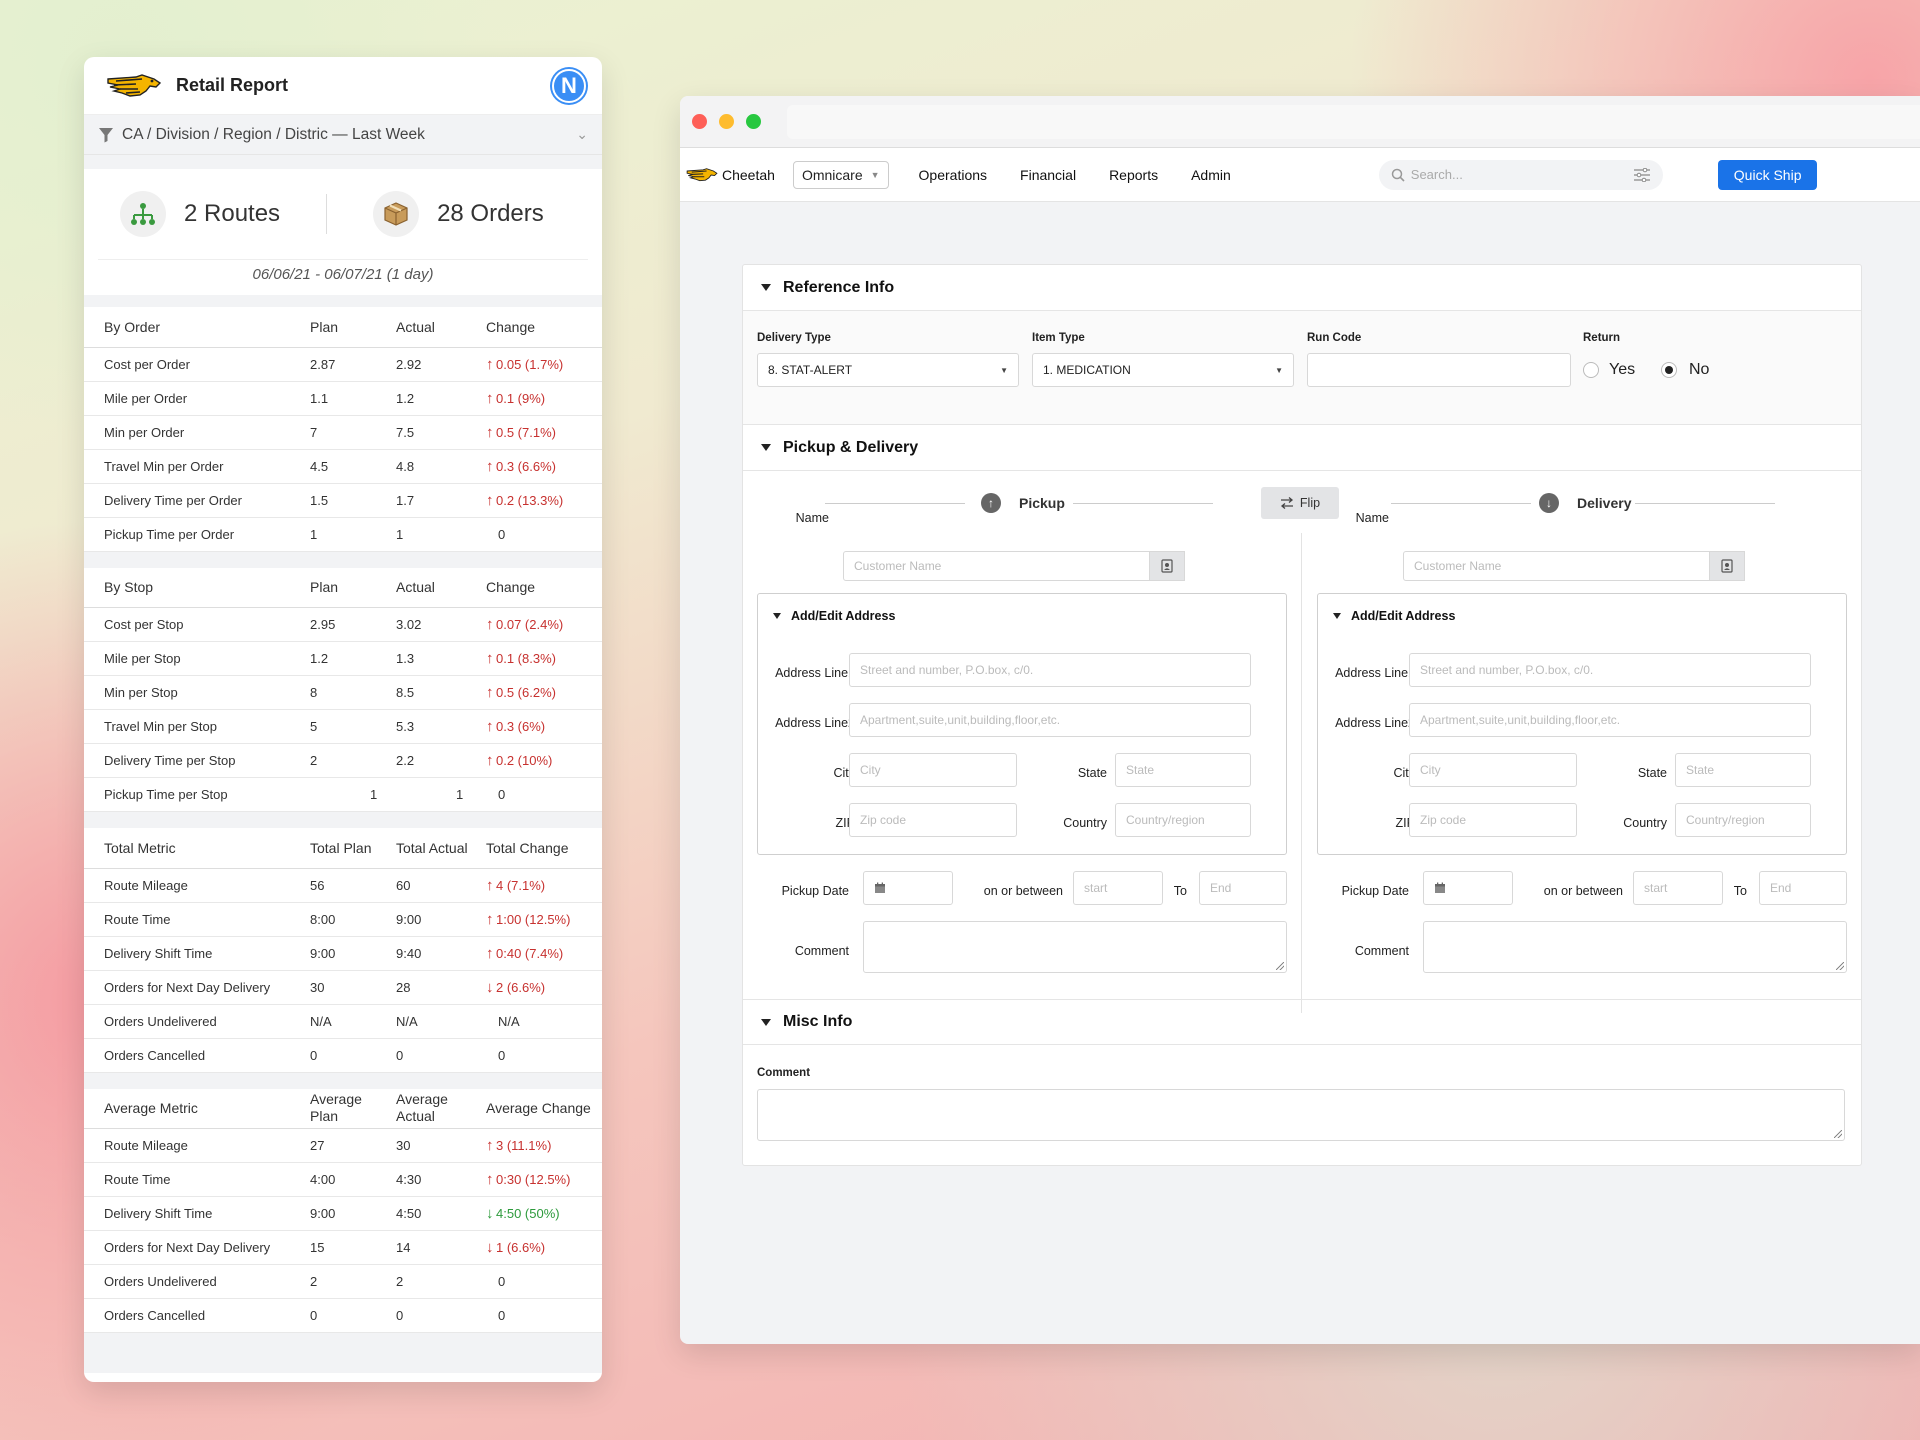 The image size is (1920, 1440). Describe the element at coordinates (1085, 823) in the screenshot. I see `pickup-country-label: Country` at that location.